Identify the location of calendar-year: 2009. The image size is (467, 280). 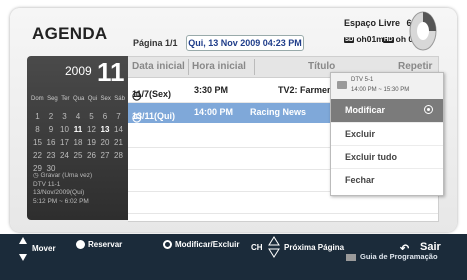
(78, 71).